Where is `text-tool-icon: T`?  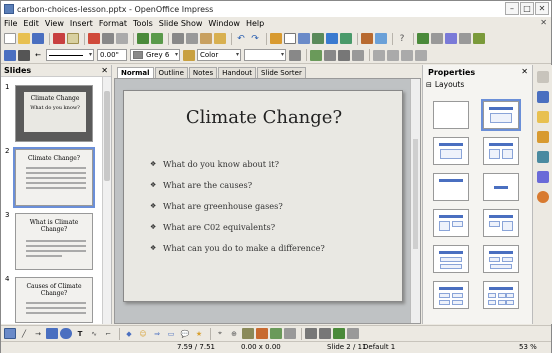 text-tool-icon: T is located at coordinates (80, 333).